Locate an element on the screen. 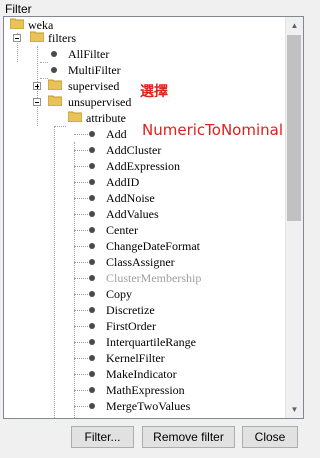 The image size is (320, 458). tree-node-label: AddValues is located at coordinates (132, 214).